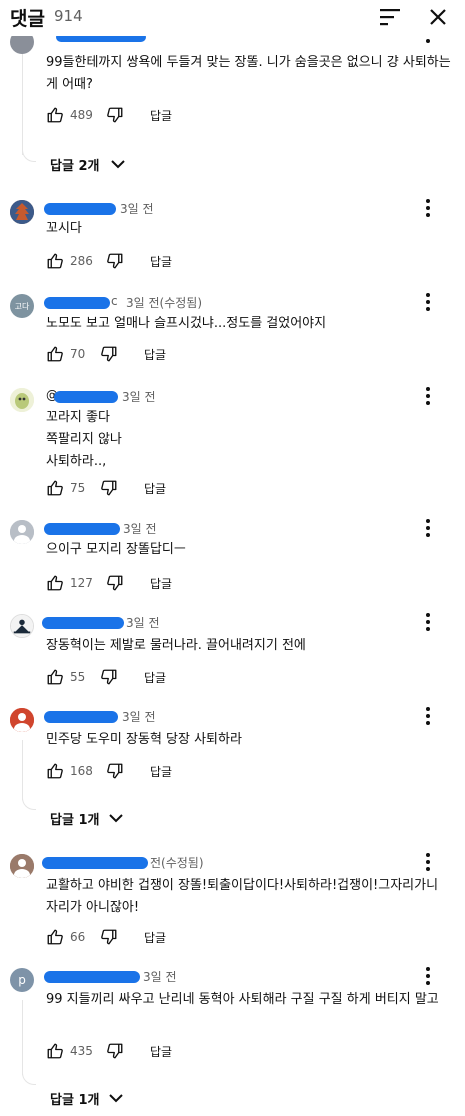  I want to click on comment-item: @ 3일 전 꼬라지 좋다 쪽팔리지 않나 사퇴하라.., 75 답글, so click(232, 443).